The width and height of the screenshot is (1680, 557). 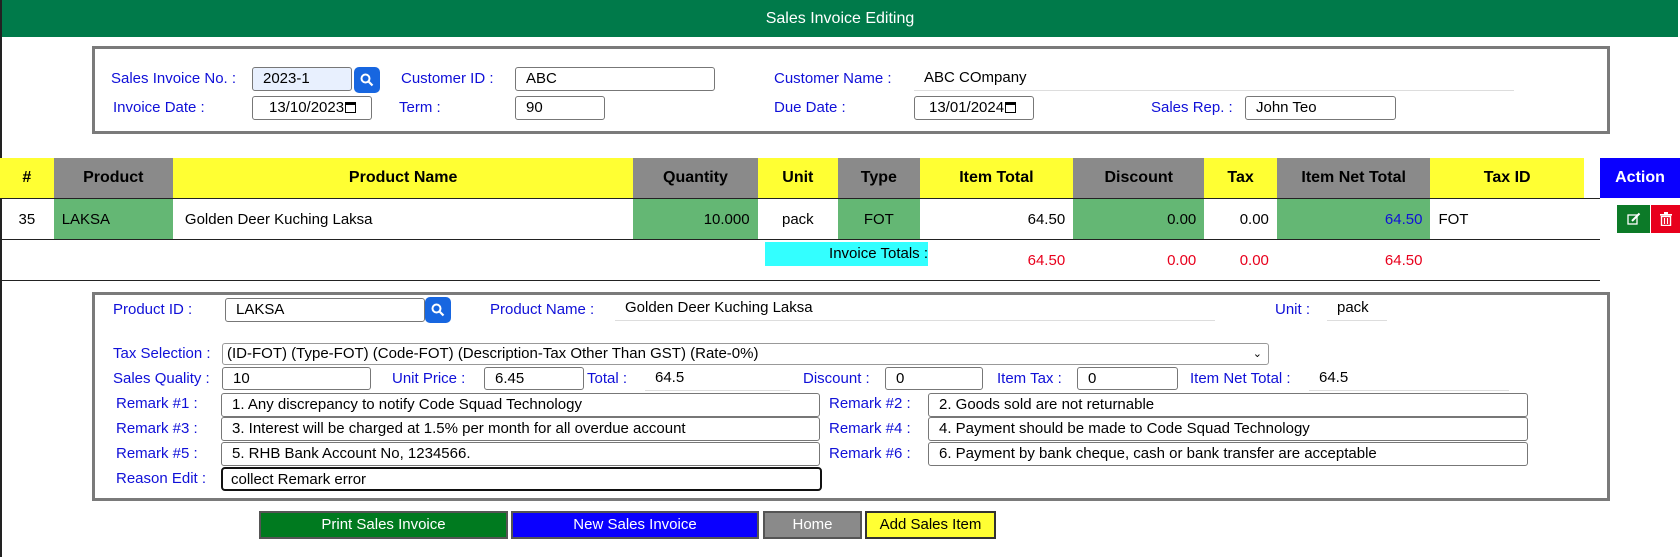 I want to click on col-header-unit: Unit, so click(x=798, y=178).